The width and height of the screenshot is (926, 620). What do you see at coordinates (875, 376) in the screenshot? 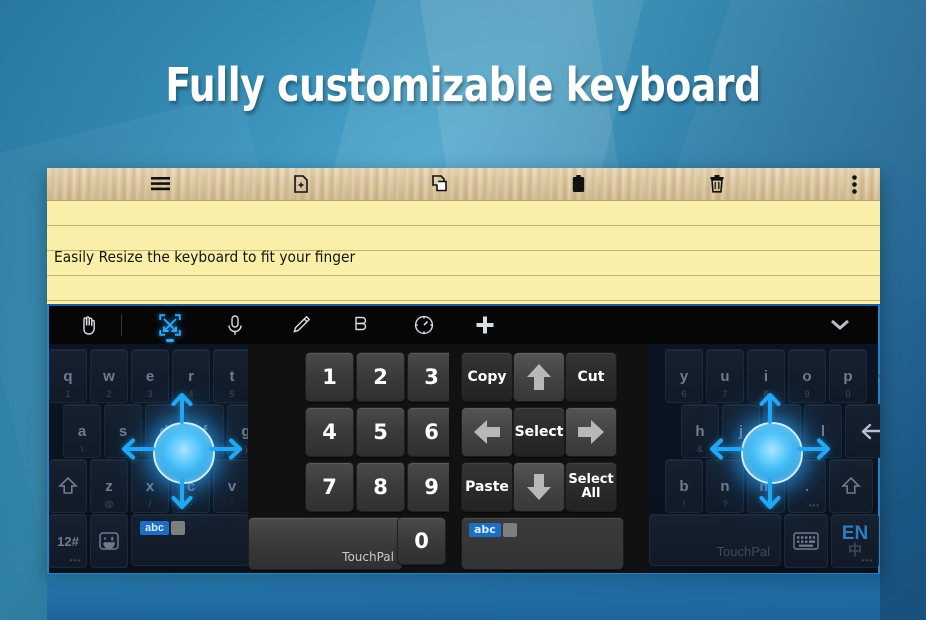
I see `backspace-key` at bounding box center [875, 376].